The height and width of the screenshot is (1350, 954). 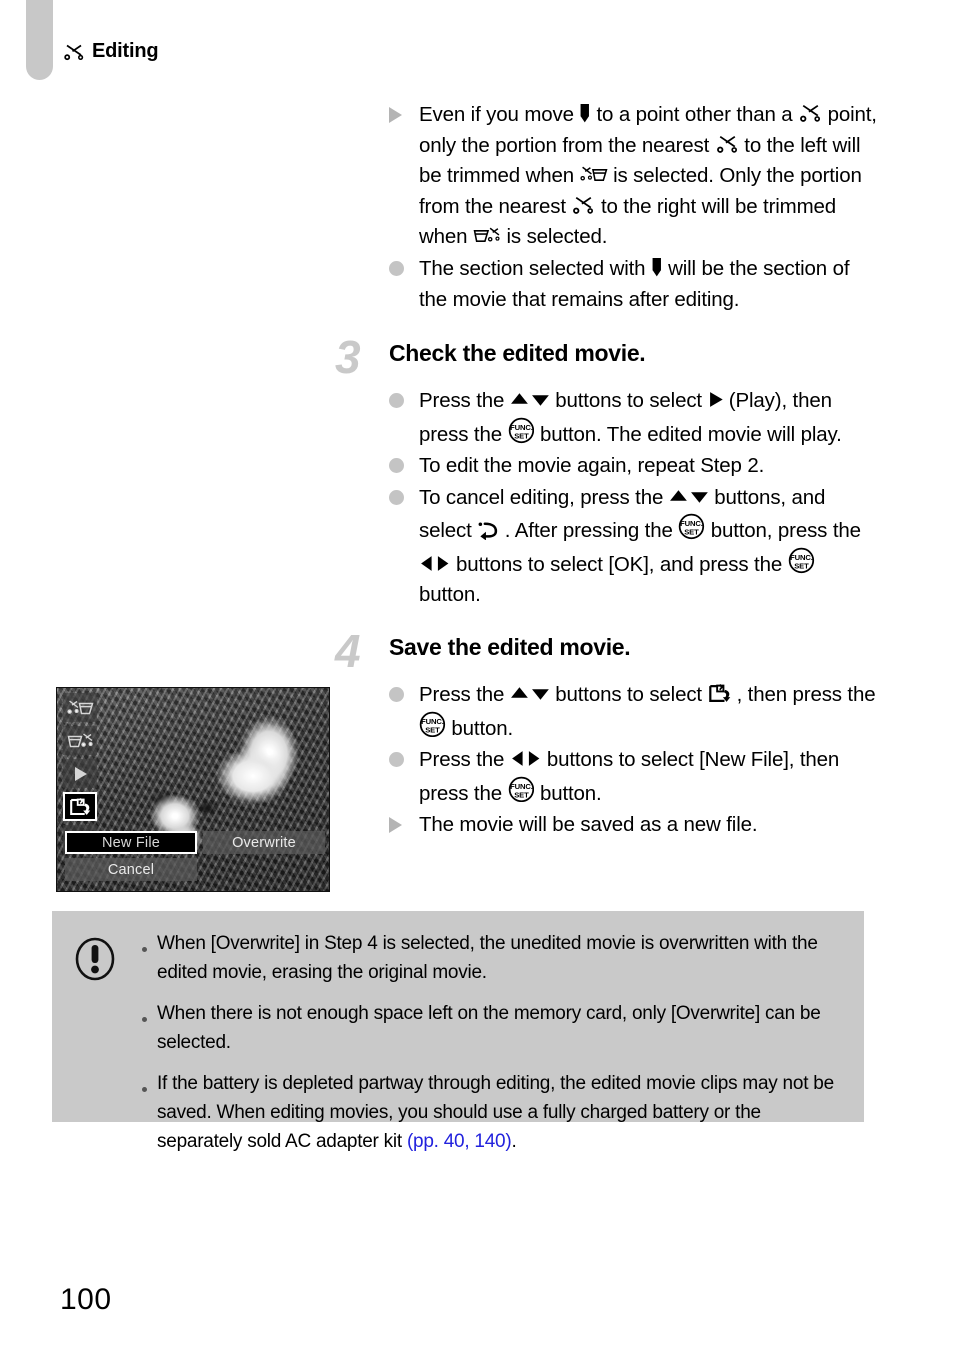 What do you see at coordinates (585, 113) in the screenshot?
I see `cursor-marker-icon` at bounding box center [585, 113].